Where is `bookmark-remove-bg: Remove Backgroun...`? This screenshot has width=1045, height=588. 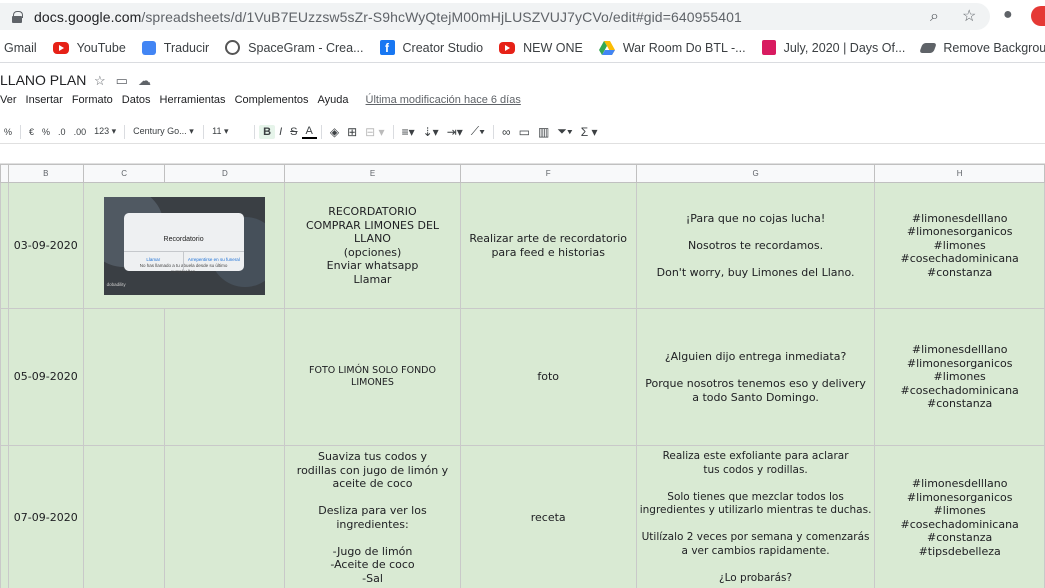
bookmark-remove-bg: Remove Backgroun... is located at coordinates (982, 48).